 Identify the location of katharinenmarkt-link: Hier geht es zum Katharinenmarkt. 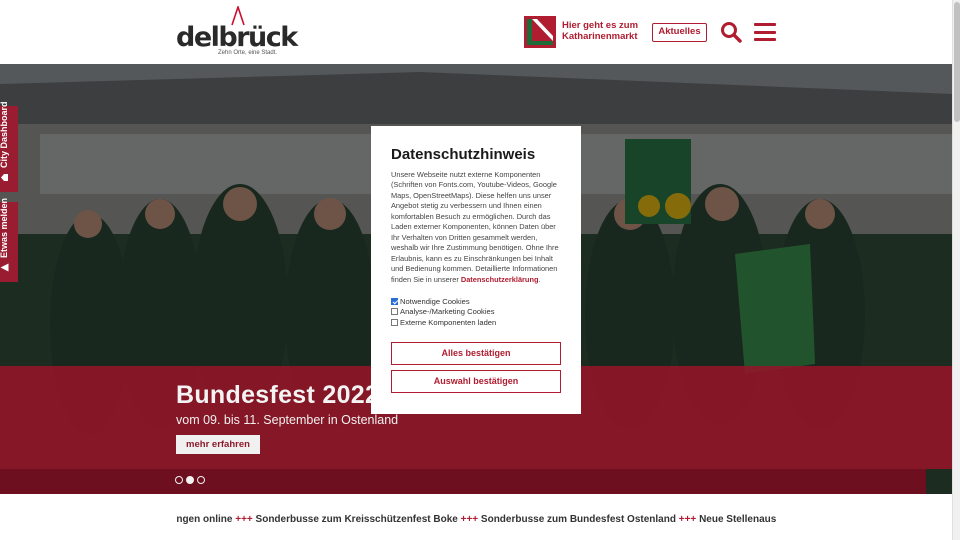
(584, 32).